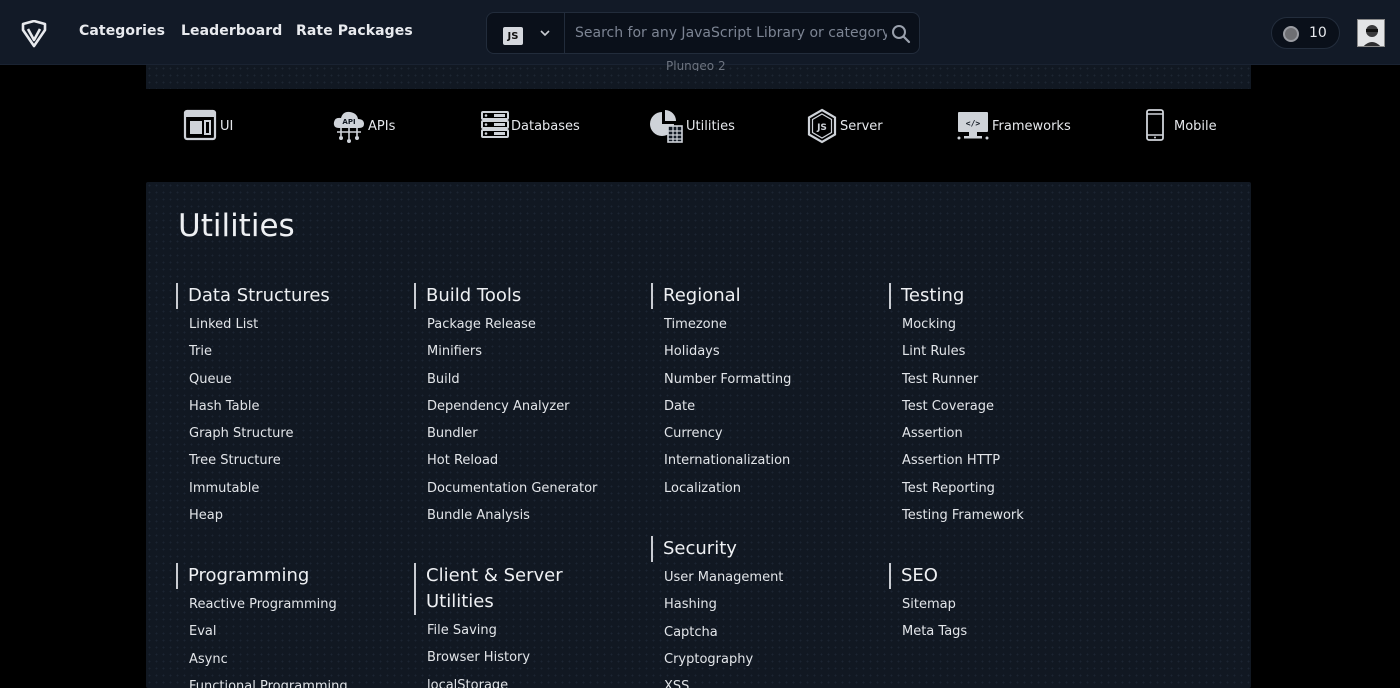  Describe the element at coordinates (995, 406) in the screenshot. I see `list-item: Test Coverage` at that location.